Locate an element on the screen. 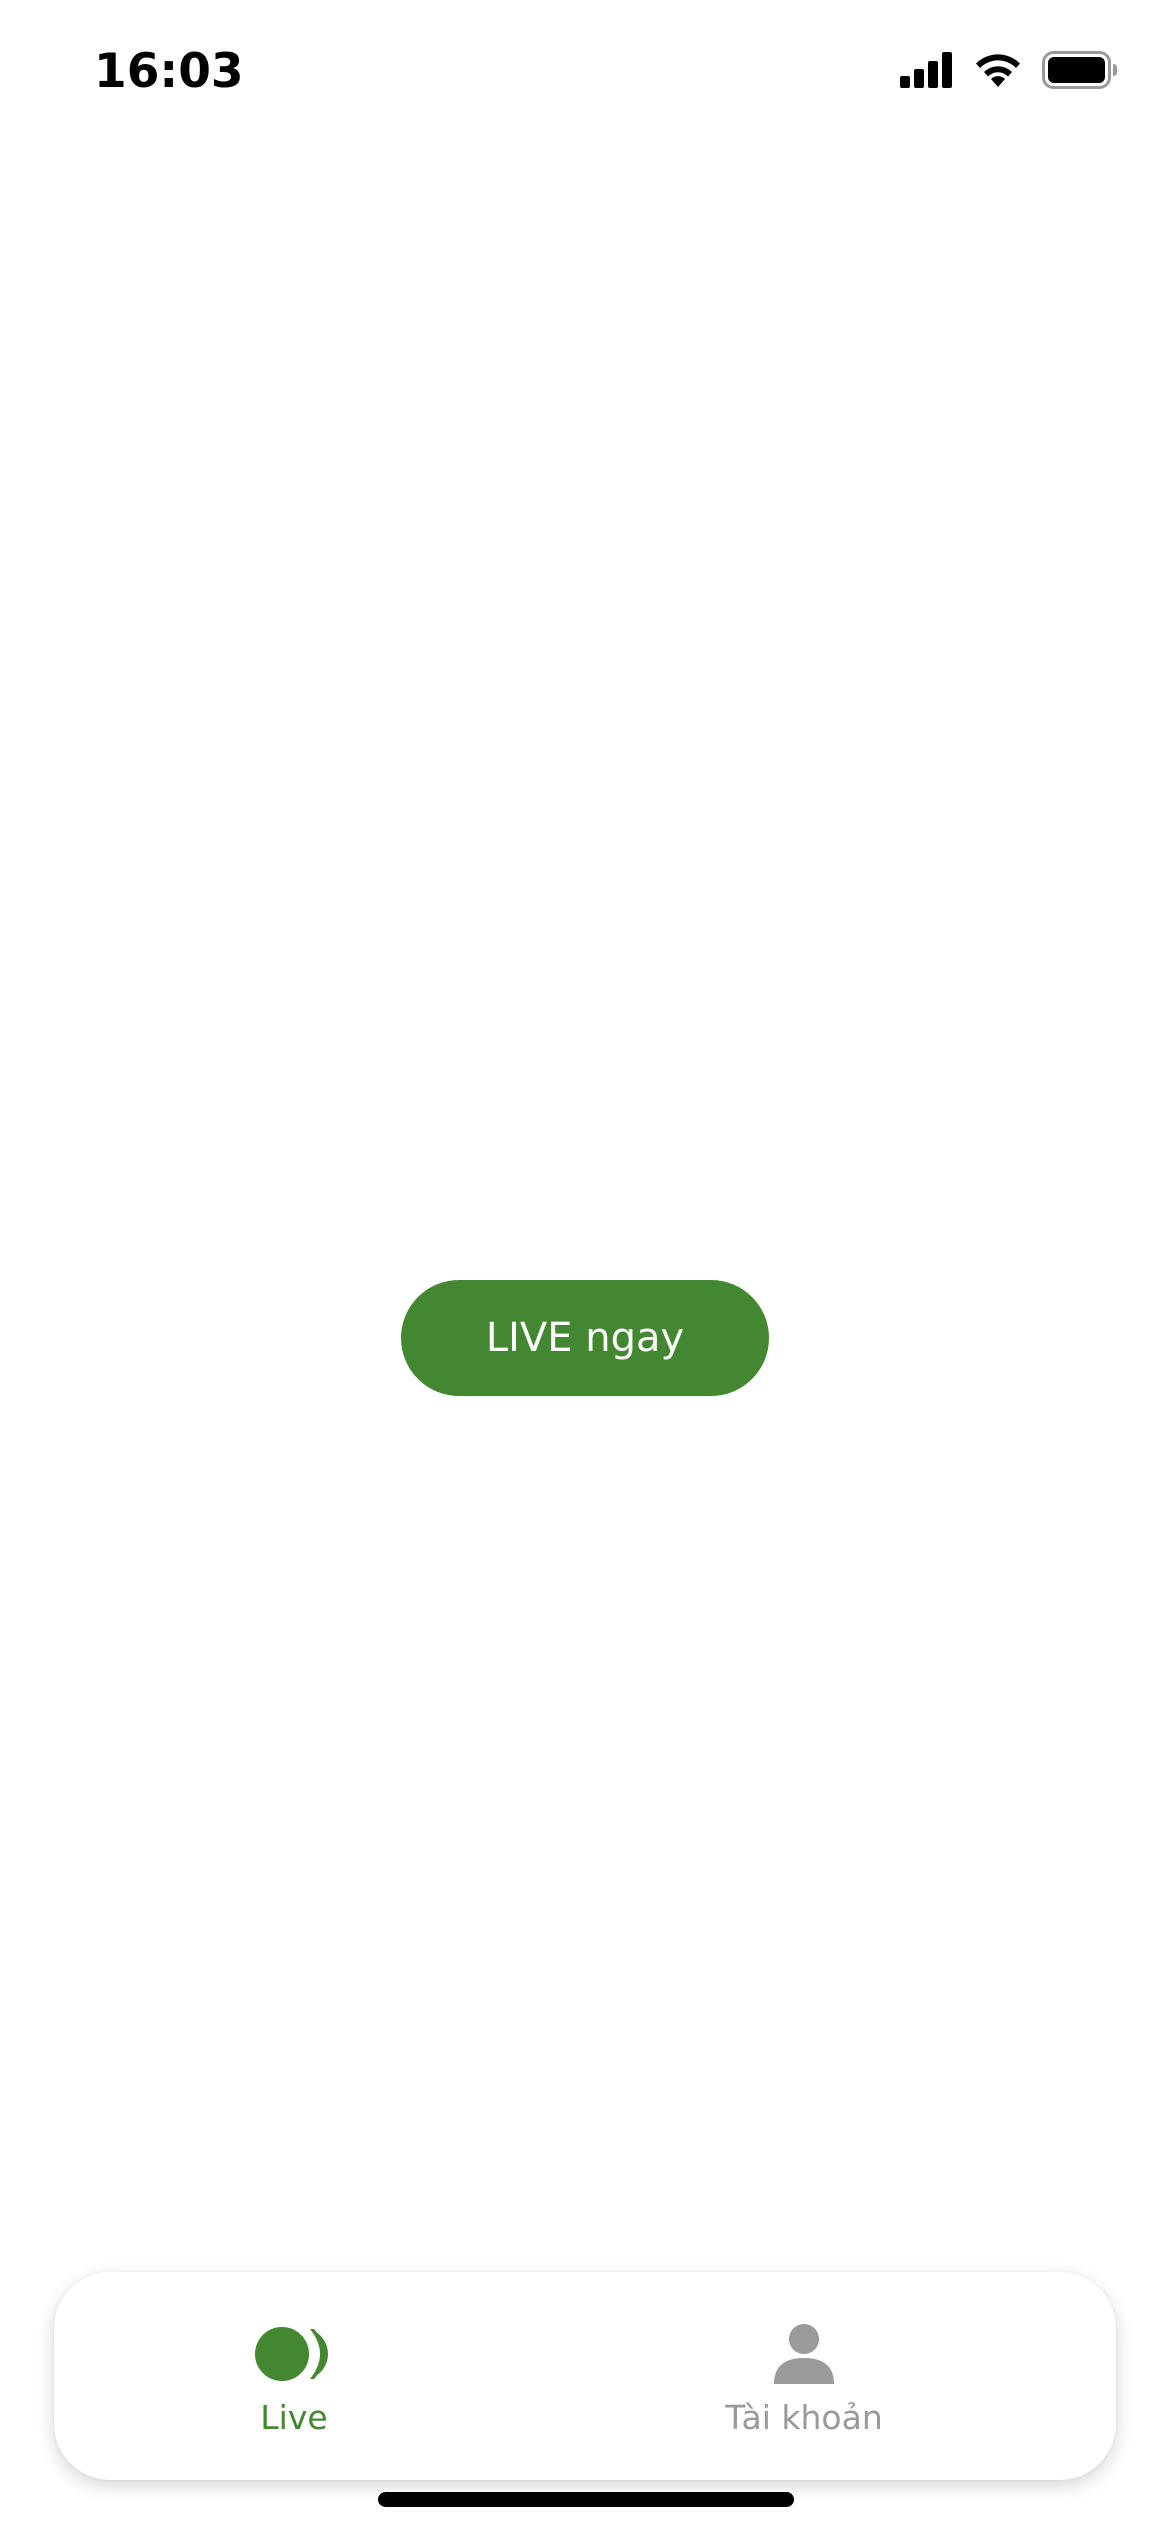 This screenshot has width=1170, height=2532. tab-account-label: Tài khoản is located at coordinates (804, 2417).